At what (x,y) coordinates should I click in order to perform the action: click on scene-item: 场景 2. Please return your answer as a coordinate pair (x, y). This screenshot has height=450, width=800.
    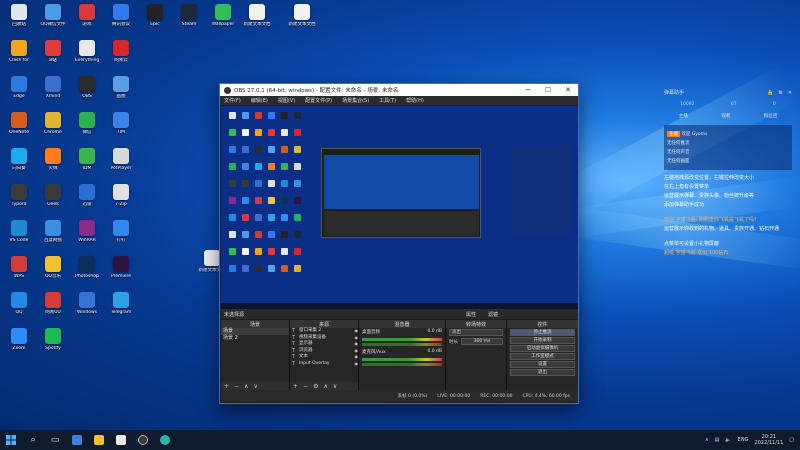
    Looking at the image, I should click on (255, 338).